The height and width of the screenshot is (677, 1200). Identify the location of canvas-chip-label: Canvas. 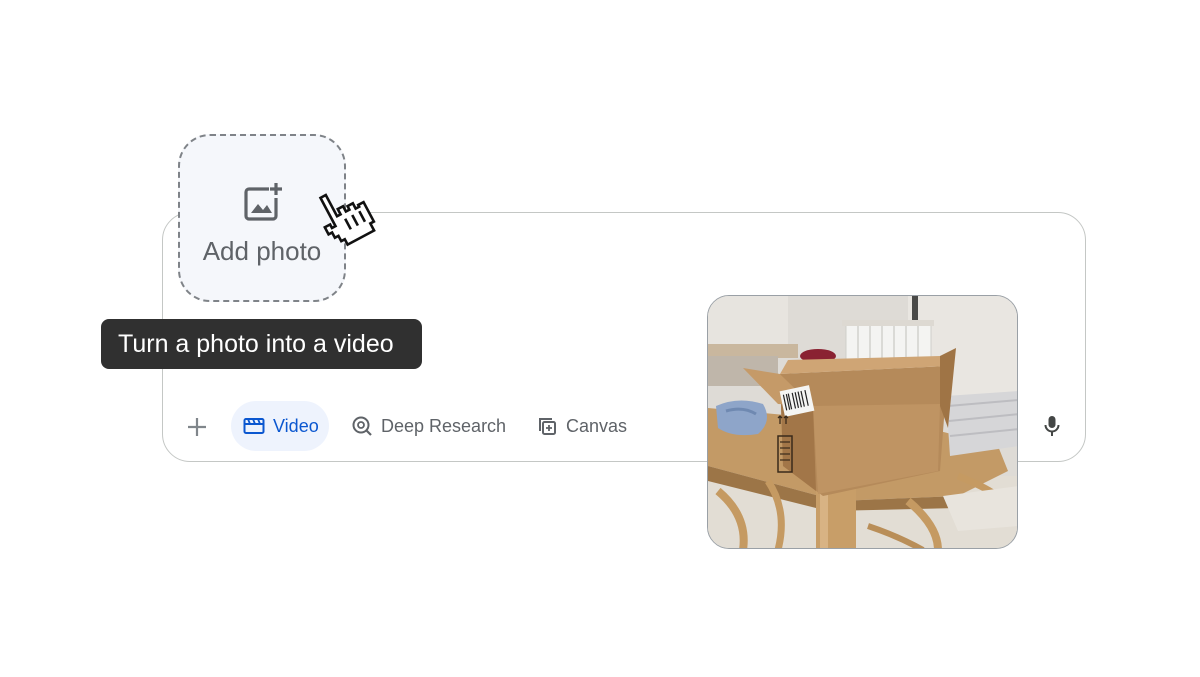
(597, 425).